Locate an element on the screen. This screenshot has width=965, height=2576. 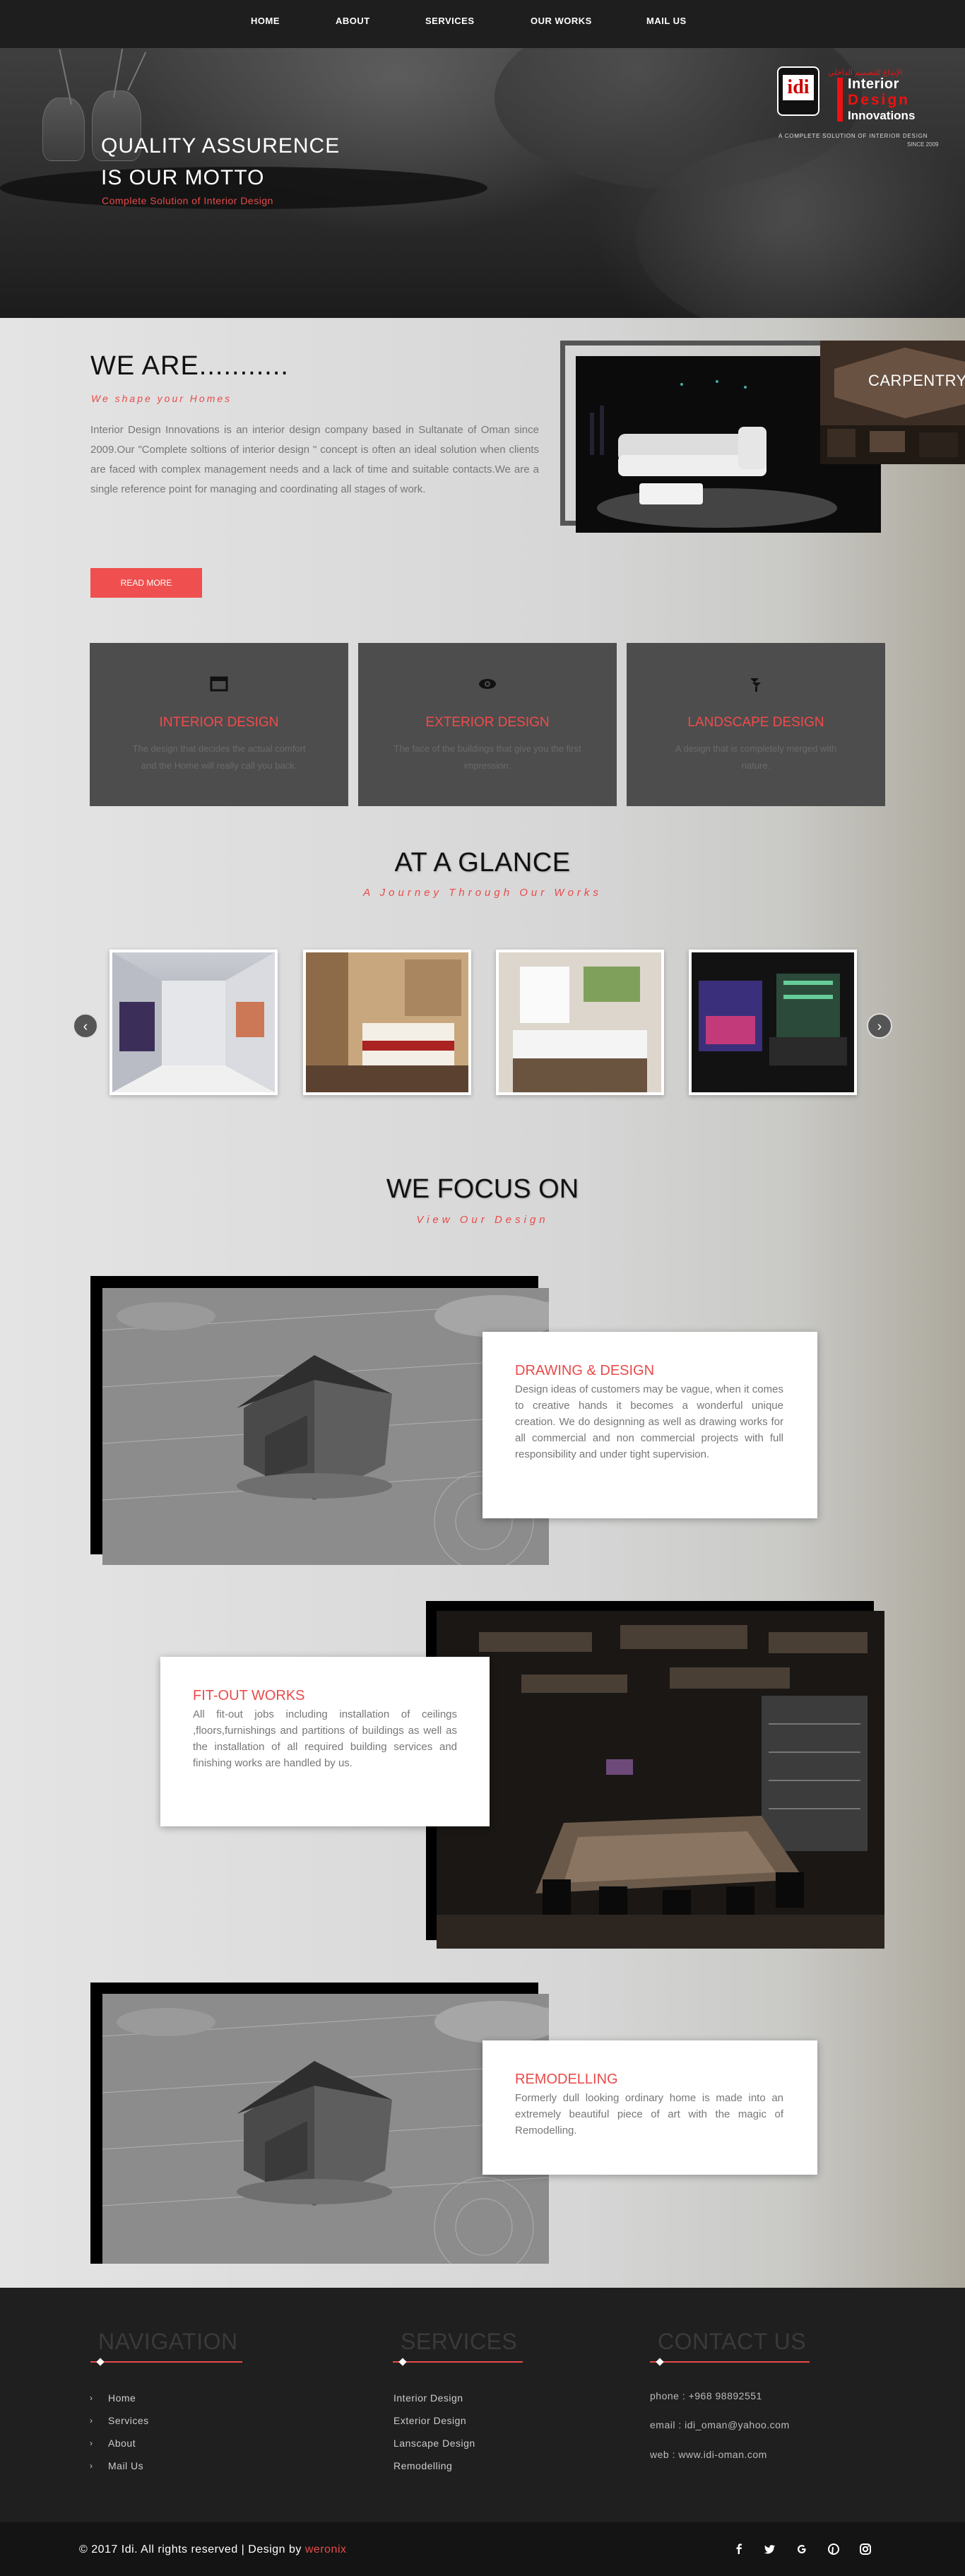
service-title: LANDSCAPE DESIGN is located at coordinates (755, 722).